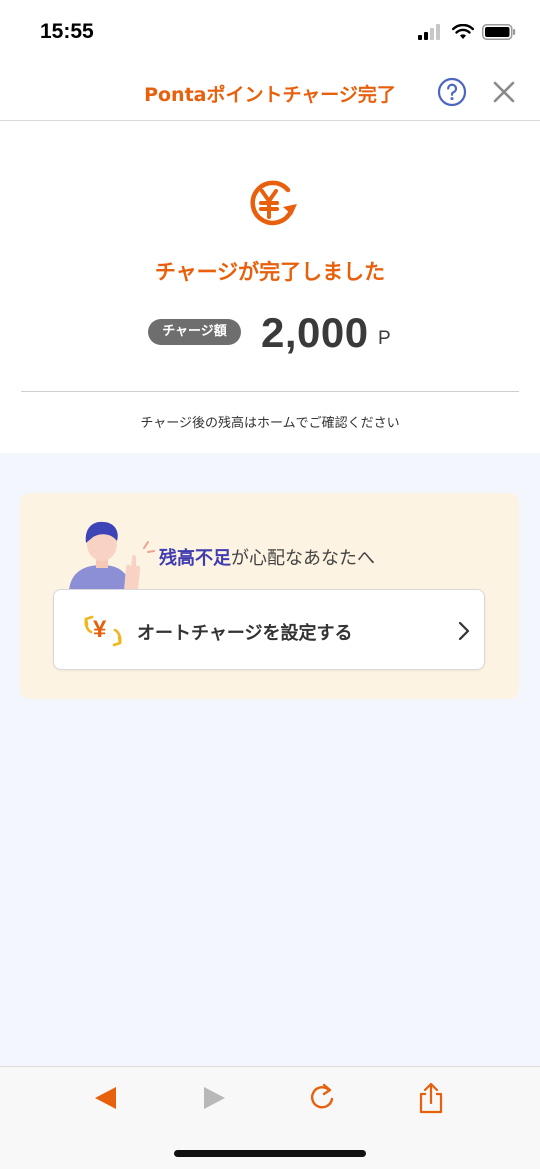  What do you see at coordinates (270, 272) in the screenshot?
I see `result-message: チャージが完了しました` at bounding box center [270, 272].